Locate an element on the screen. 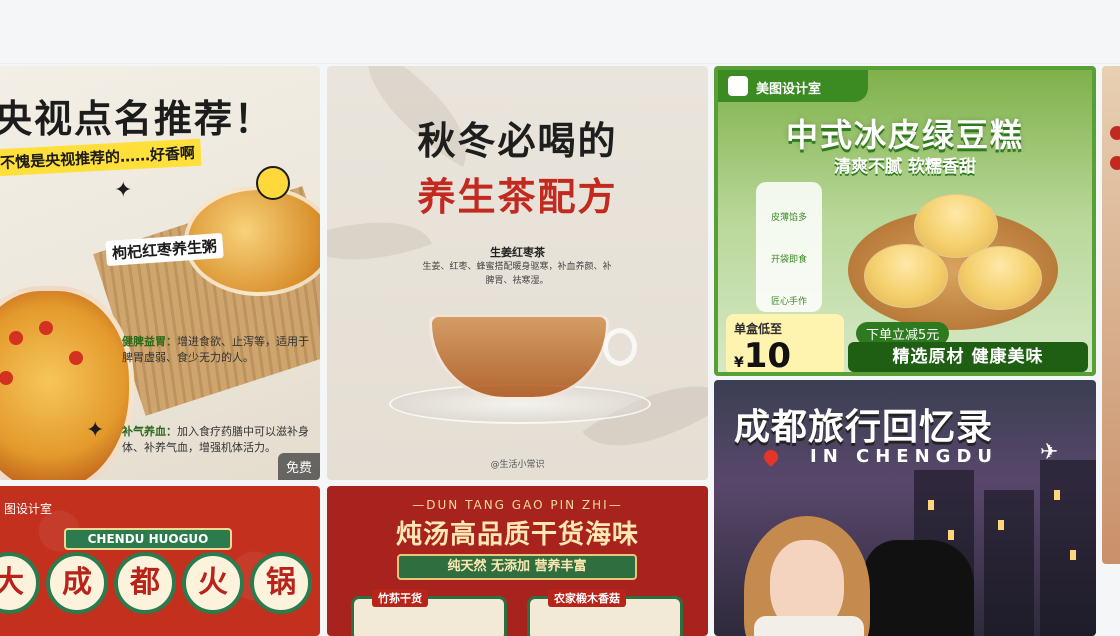 The width and height of the screenshot is (1120, 636). card-title: 央视点名推荐！ is located at coordinates (137, 120).